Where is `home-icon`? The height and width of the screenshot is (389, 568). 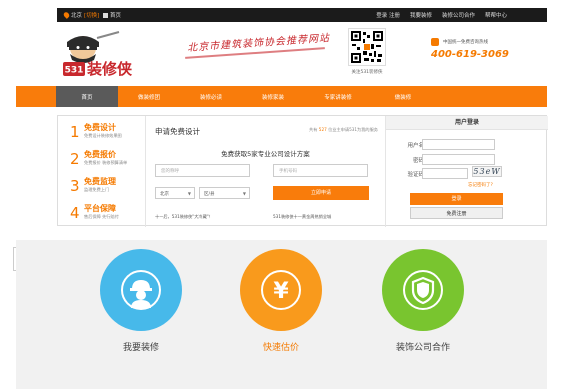 home-icon is located at coordinates (105, 15).